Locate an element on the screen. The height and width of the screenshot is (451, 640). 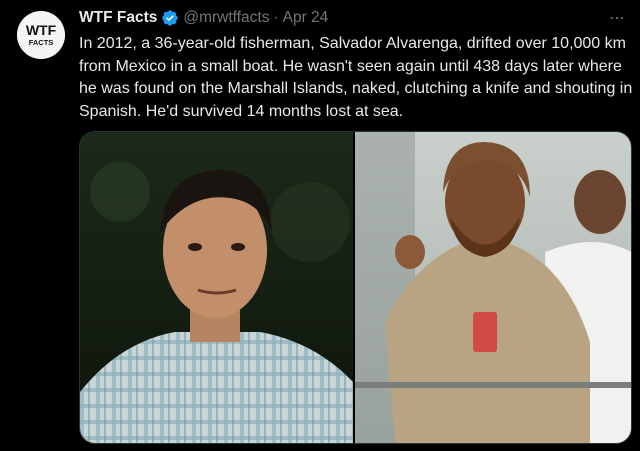
svg-text: FACTS is located at coordinates (41, 42).